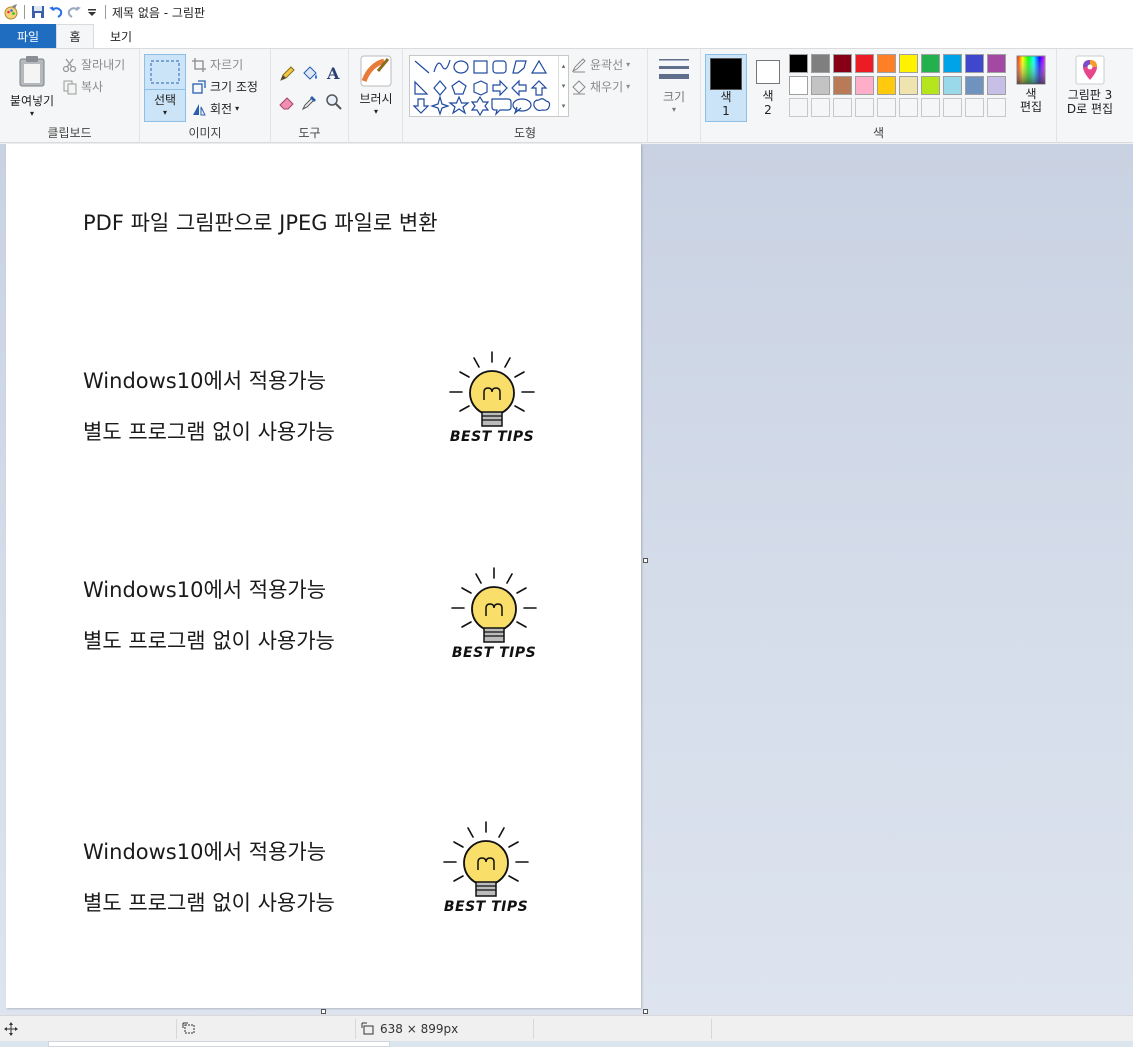 The image size is (1133, 1047). What do you see at coordinates (199, 64) in the screenshot?
I see `crop-icon` at bounding box center [199, 64].